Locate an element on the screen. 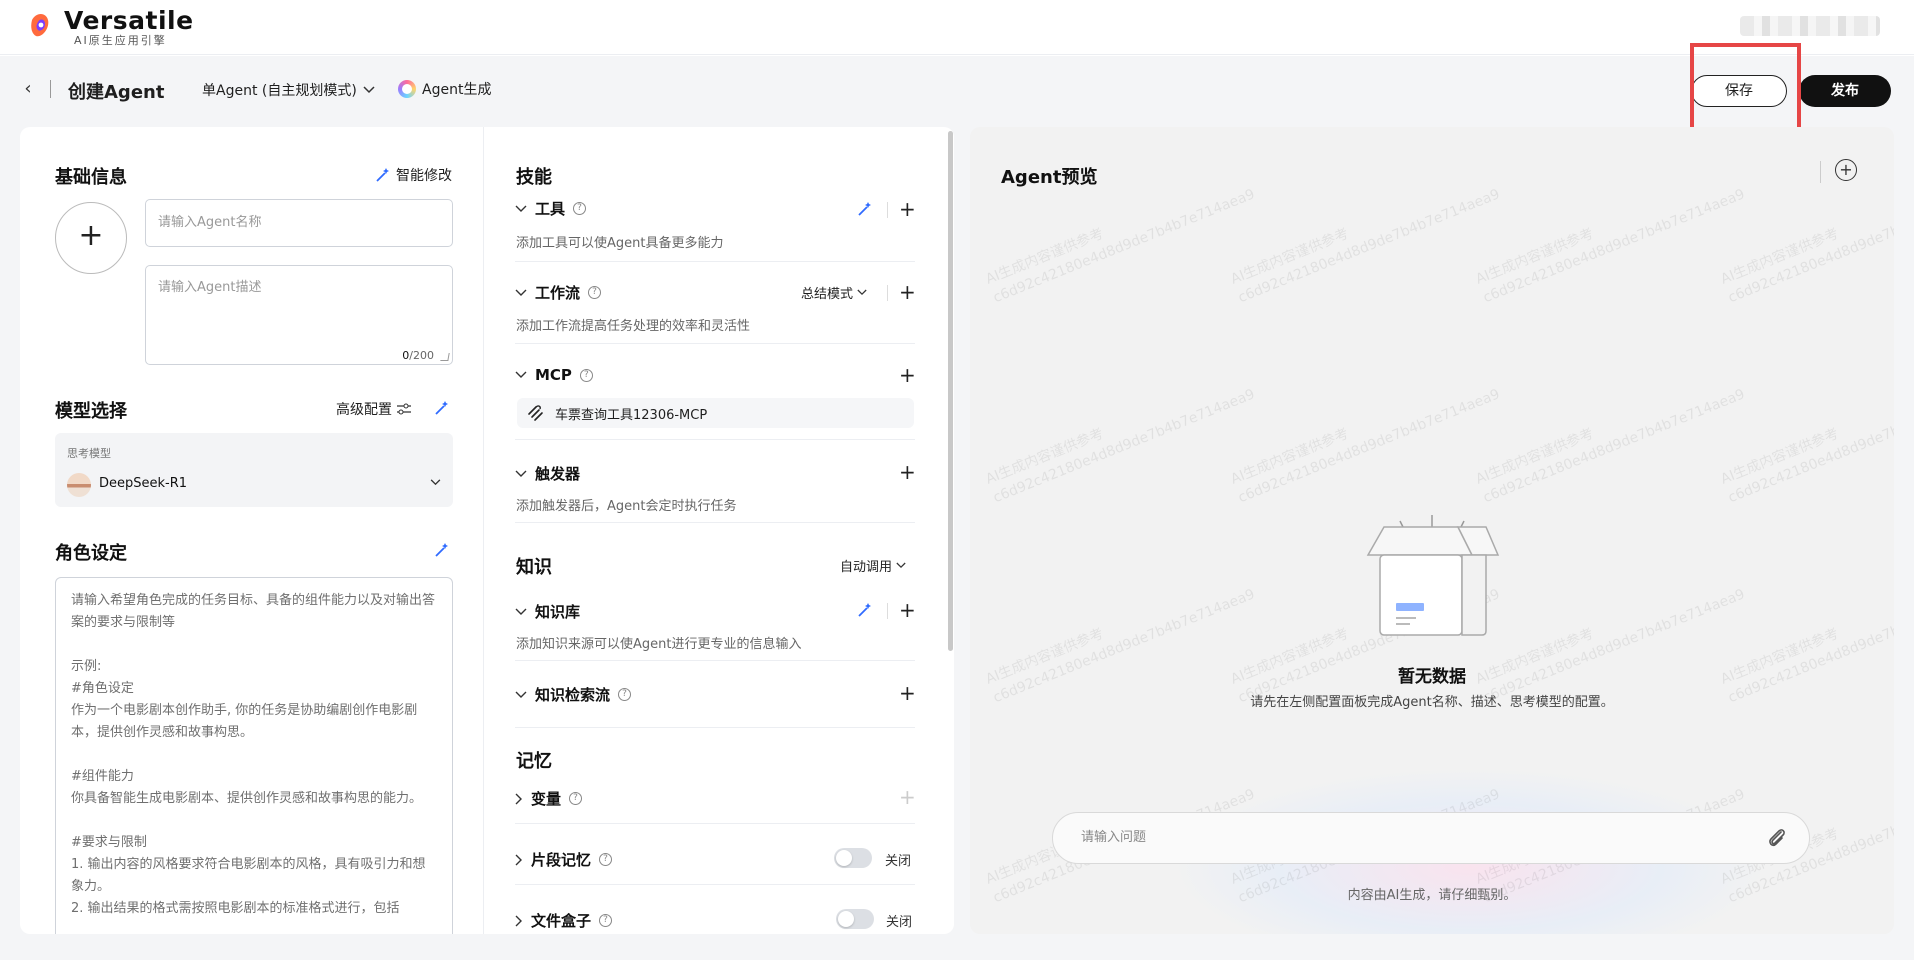  kb-row-toggle: 知识库 is located at coordinates (547, 611).